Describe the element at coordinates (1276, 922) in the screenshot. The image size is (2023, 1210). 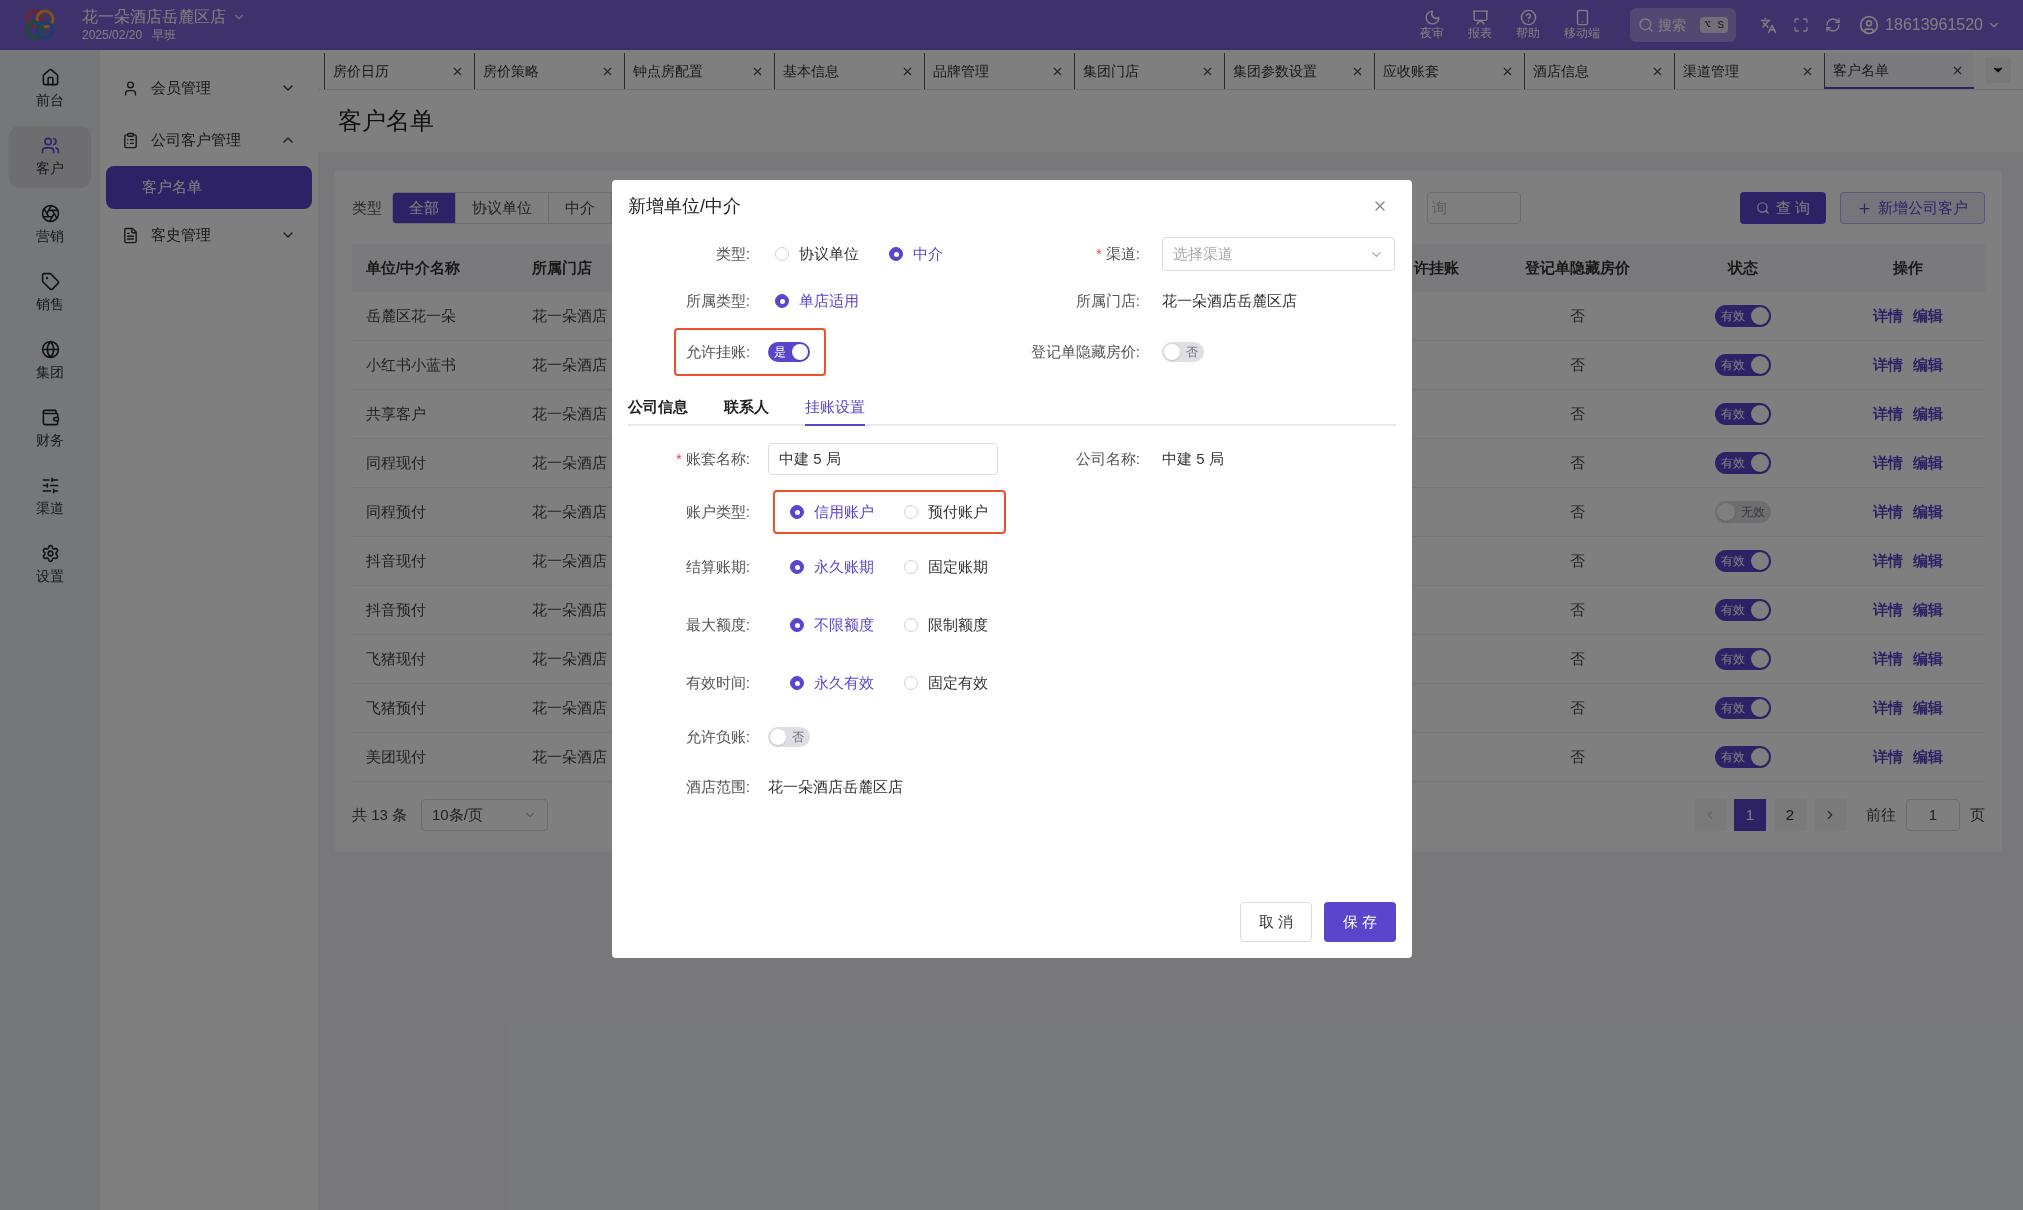
I see `cancel-button: 取 消` at that location.